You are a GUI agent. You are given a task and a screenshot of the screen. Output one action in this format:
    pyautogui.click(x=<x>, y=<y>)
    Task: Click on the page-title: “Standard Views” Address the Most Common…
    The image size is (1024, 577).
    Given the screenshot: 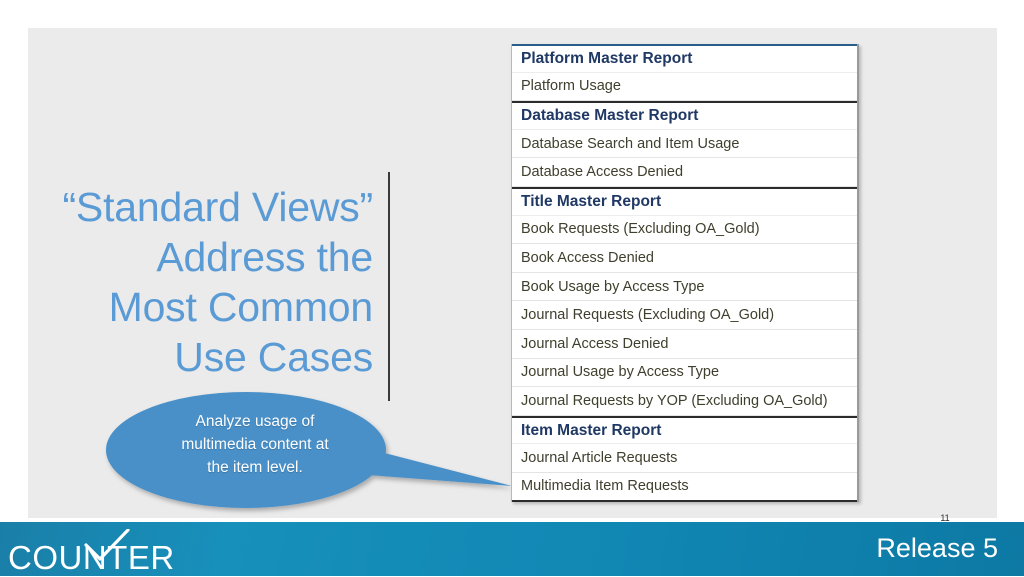 What is the action you would take?
    pyautogui.click(x=217, y=282)
    